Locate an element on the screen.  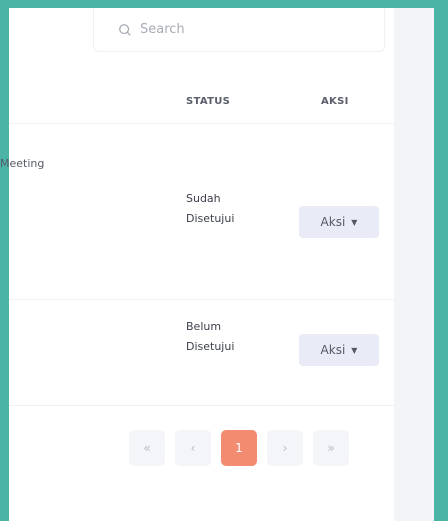
column-header-status: STATUS is located at coordinates (208, 101).